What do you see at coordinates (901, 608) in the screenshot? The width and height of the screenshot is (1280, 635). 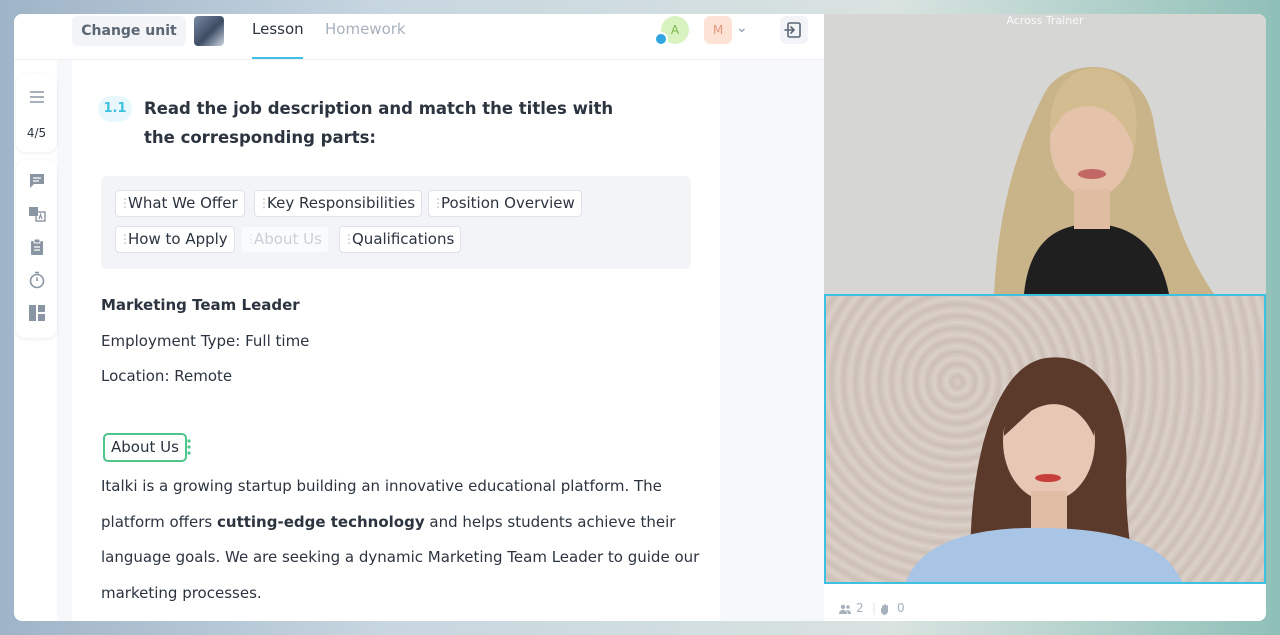 I see `hands-count: 0` at bounding box center [901, 608].